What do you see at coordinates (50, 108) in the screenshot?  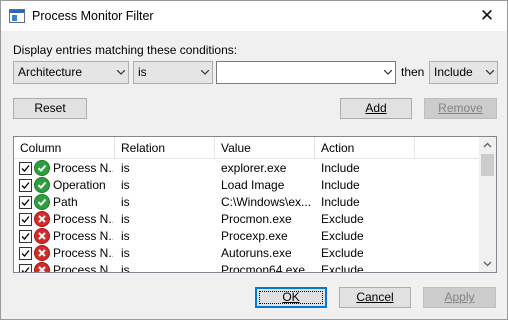 I see `reset-button: Reset` at bounding box center [50, 108].